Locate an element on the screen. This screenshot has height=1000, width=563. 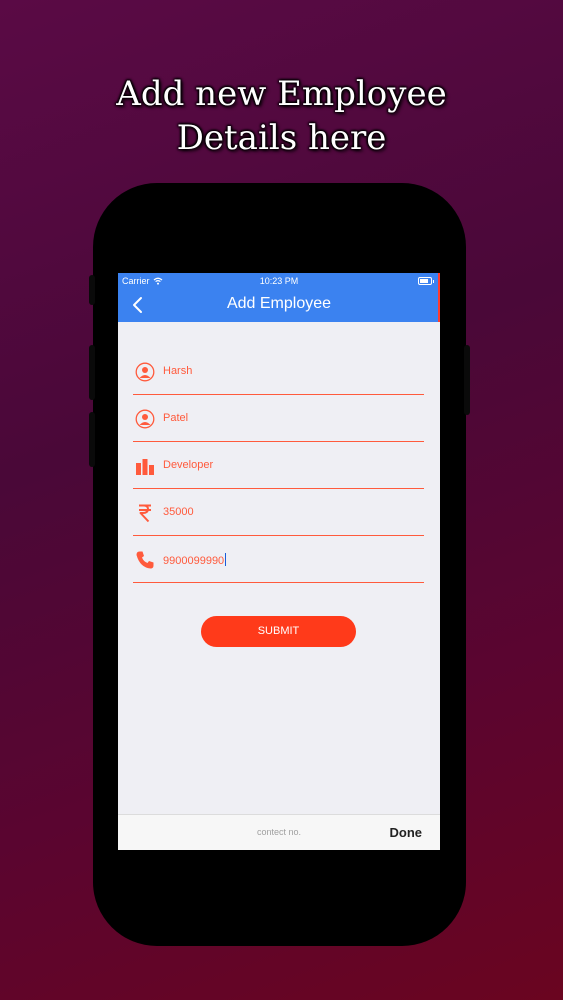
battery-icon is located at coordinates (426, 281).